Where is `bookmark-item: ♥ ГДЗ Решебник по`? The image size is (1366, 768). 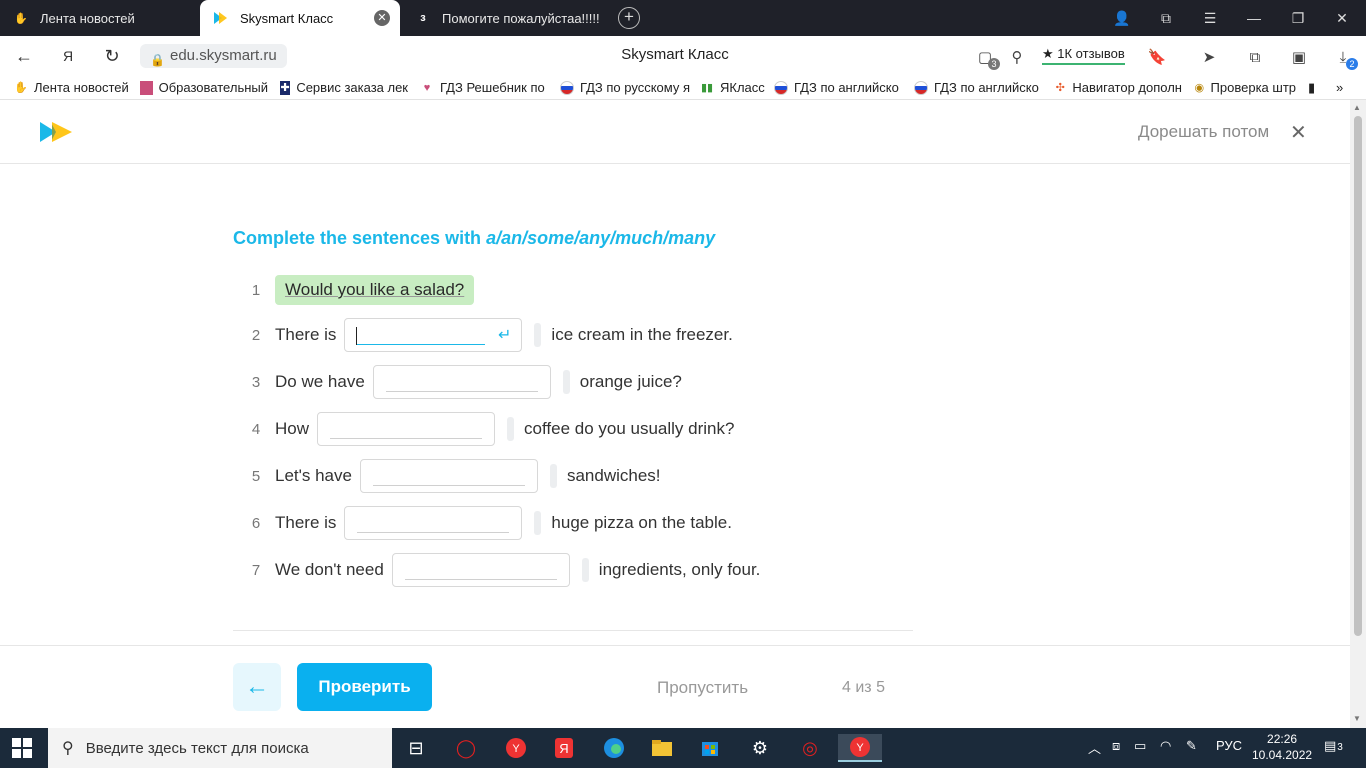
bookmark-item: ♥ ГДЗ Решебник по is located at coordinates (484, 87).